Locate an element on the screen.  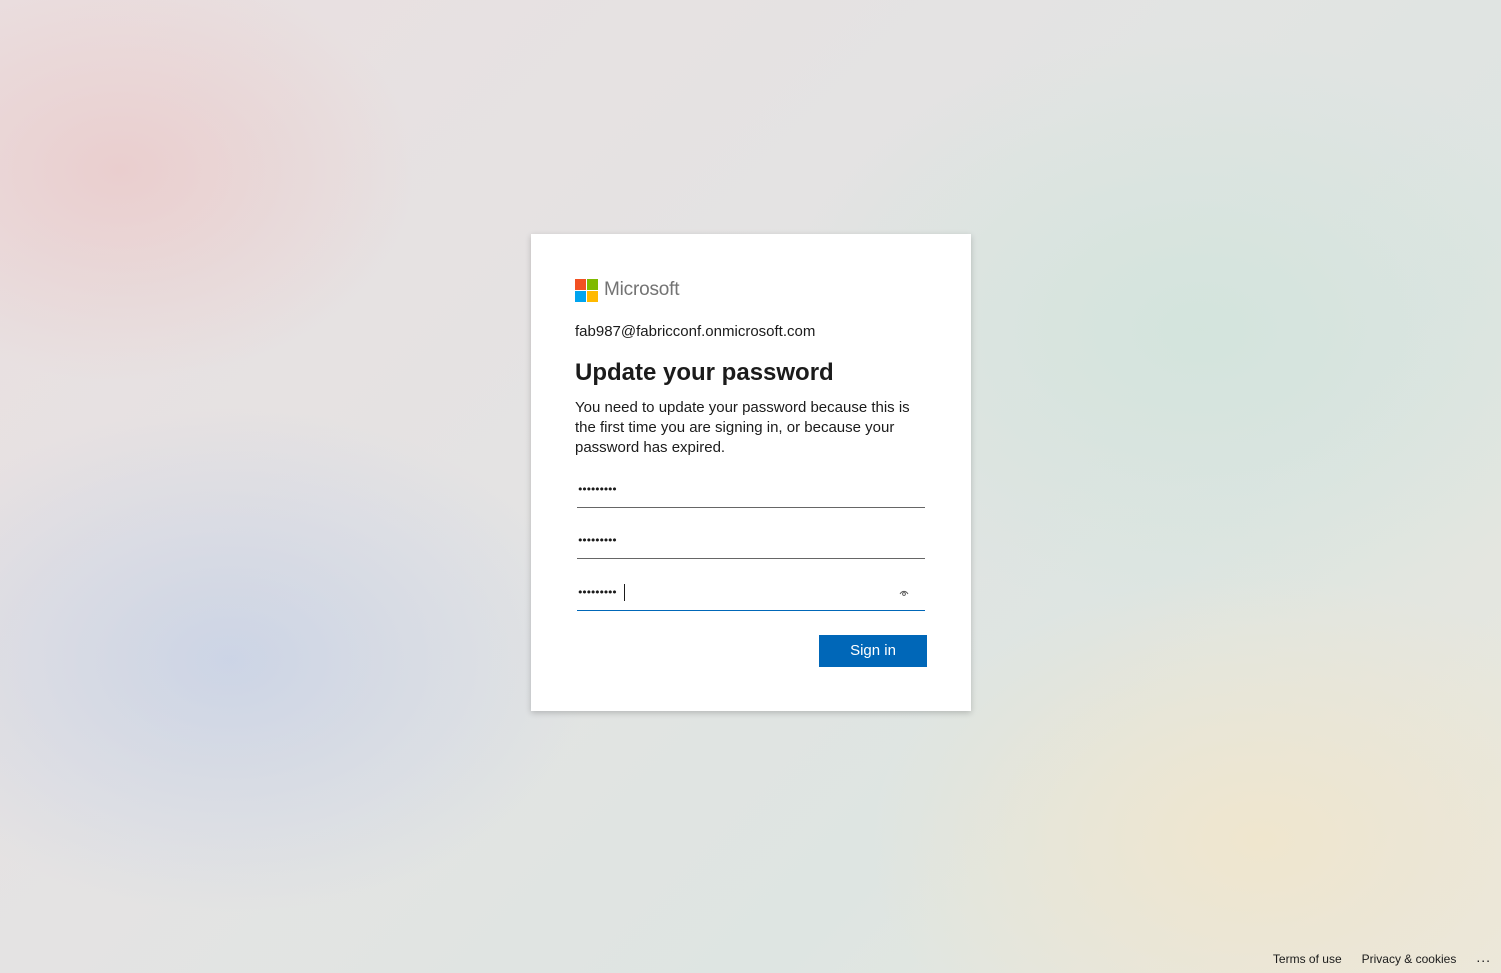
sign-in-button: Sign in is located at coordinates (873, 651).